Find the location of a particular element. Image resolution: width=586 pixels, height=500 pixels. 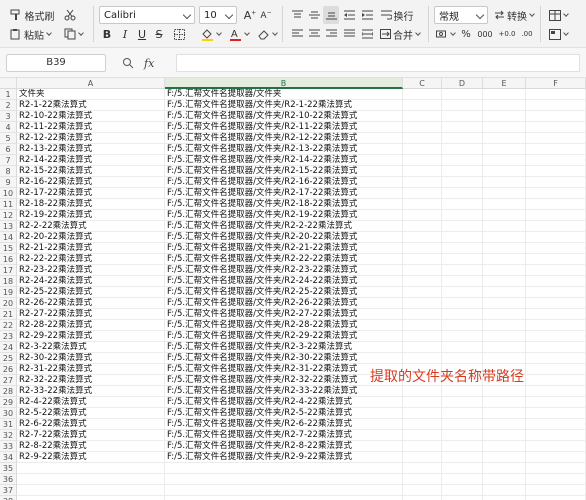

number-format-select: 常规 is located at coordinates (461, 15).